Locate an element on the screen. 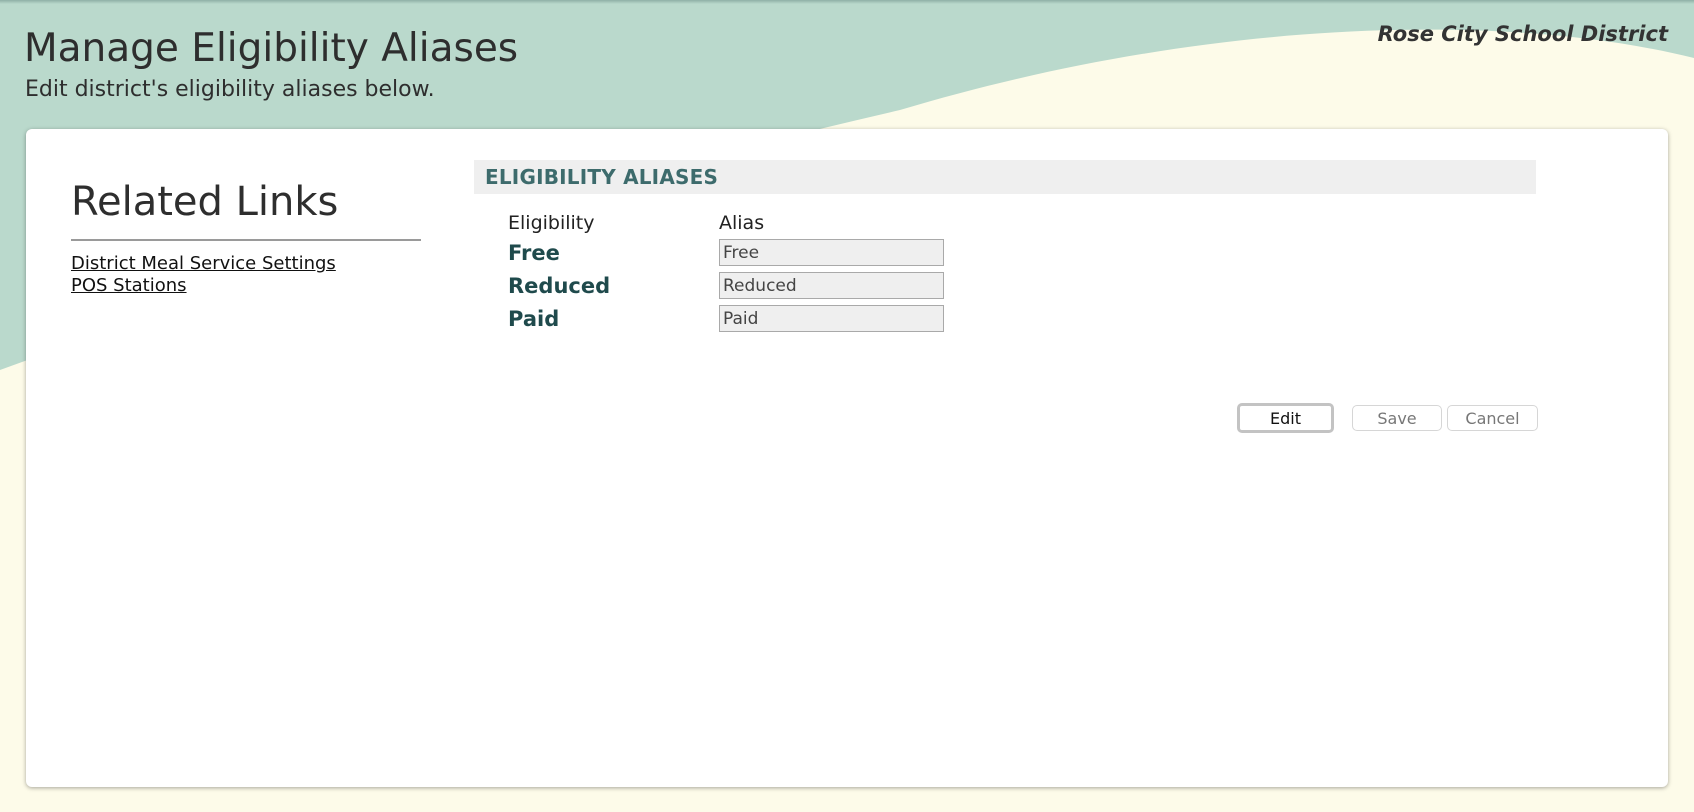  district-name: Rose City School District is located at coordinates (1522, 34).